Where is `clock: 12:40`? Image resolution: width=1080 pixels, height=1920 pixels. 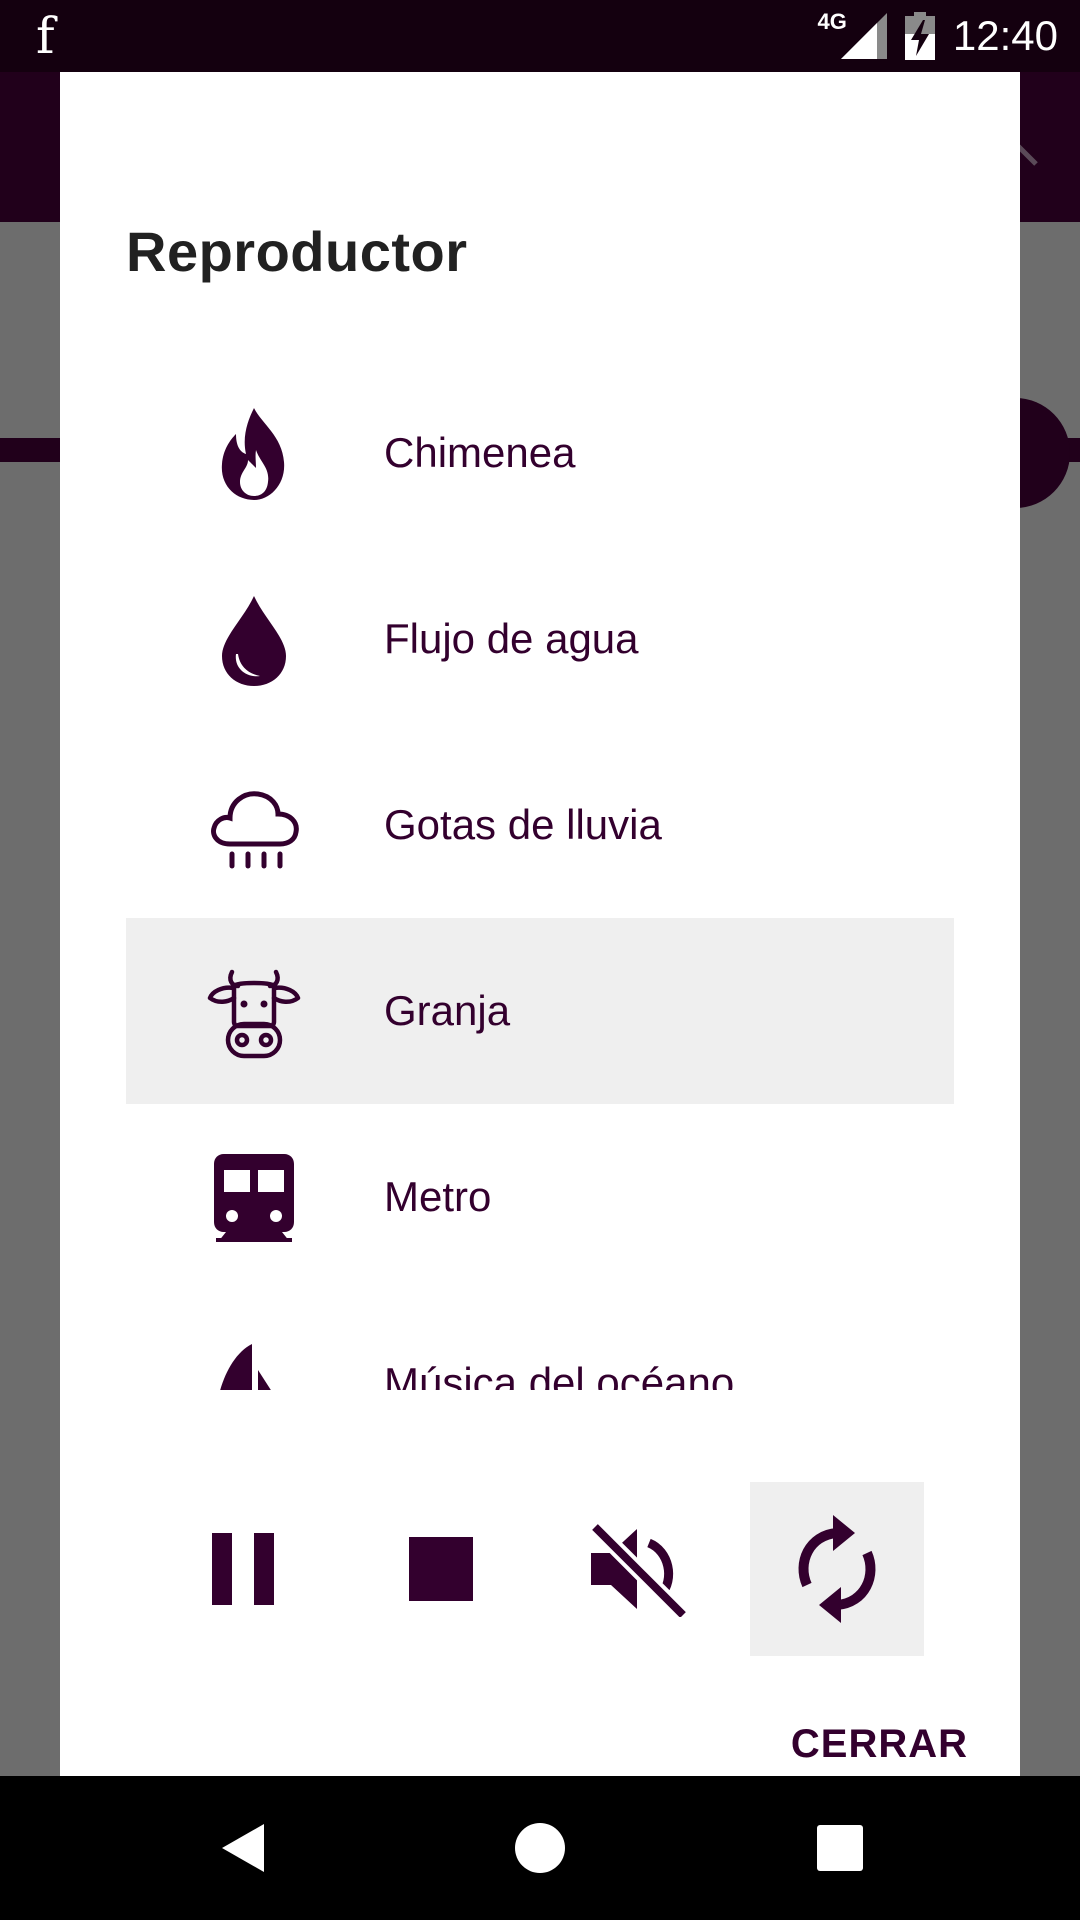
clock: 12:40 is located at coordinates (1005, 35).